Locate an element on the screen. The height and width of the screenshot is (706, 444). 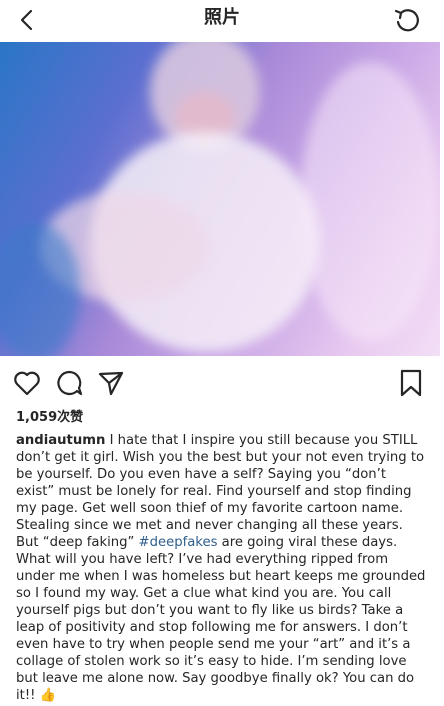
bookmark-icon is located at coordinates (411, 383).